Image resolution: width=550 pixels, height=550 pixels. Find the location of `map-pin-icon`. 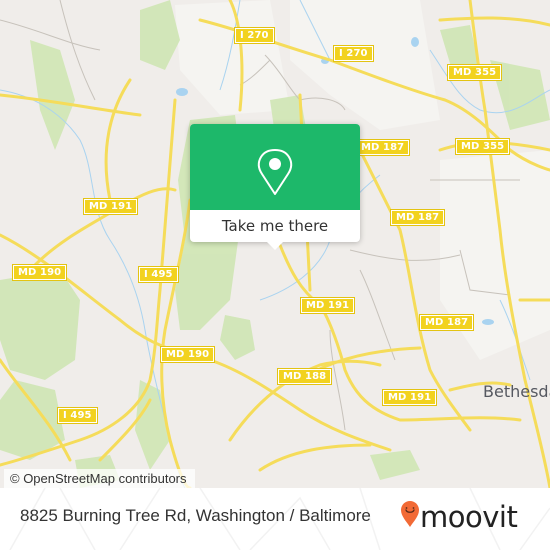

map-pin-icon is located at coordinates (275, 172).